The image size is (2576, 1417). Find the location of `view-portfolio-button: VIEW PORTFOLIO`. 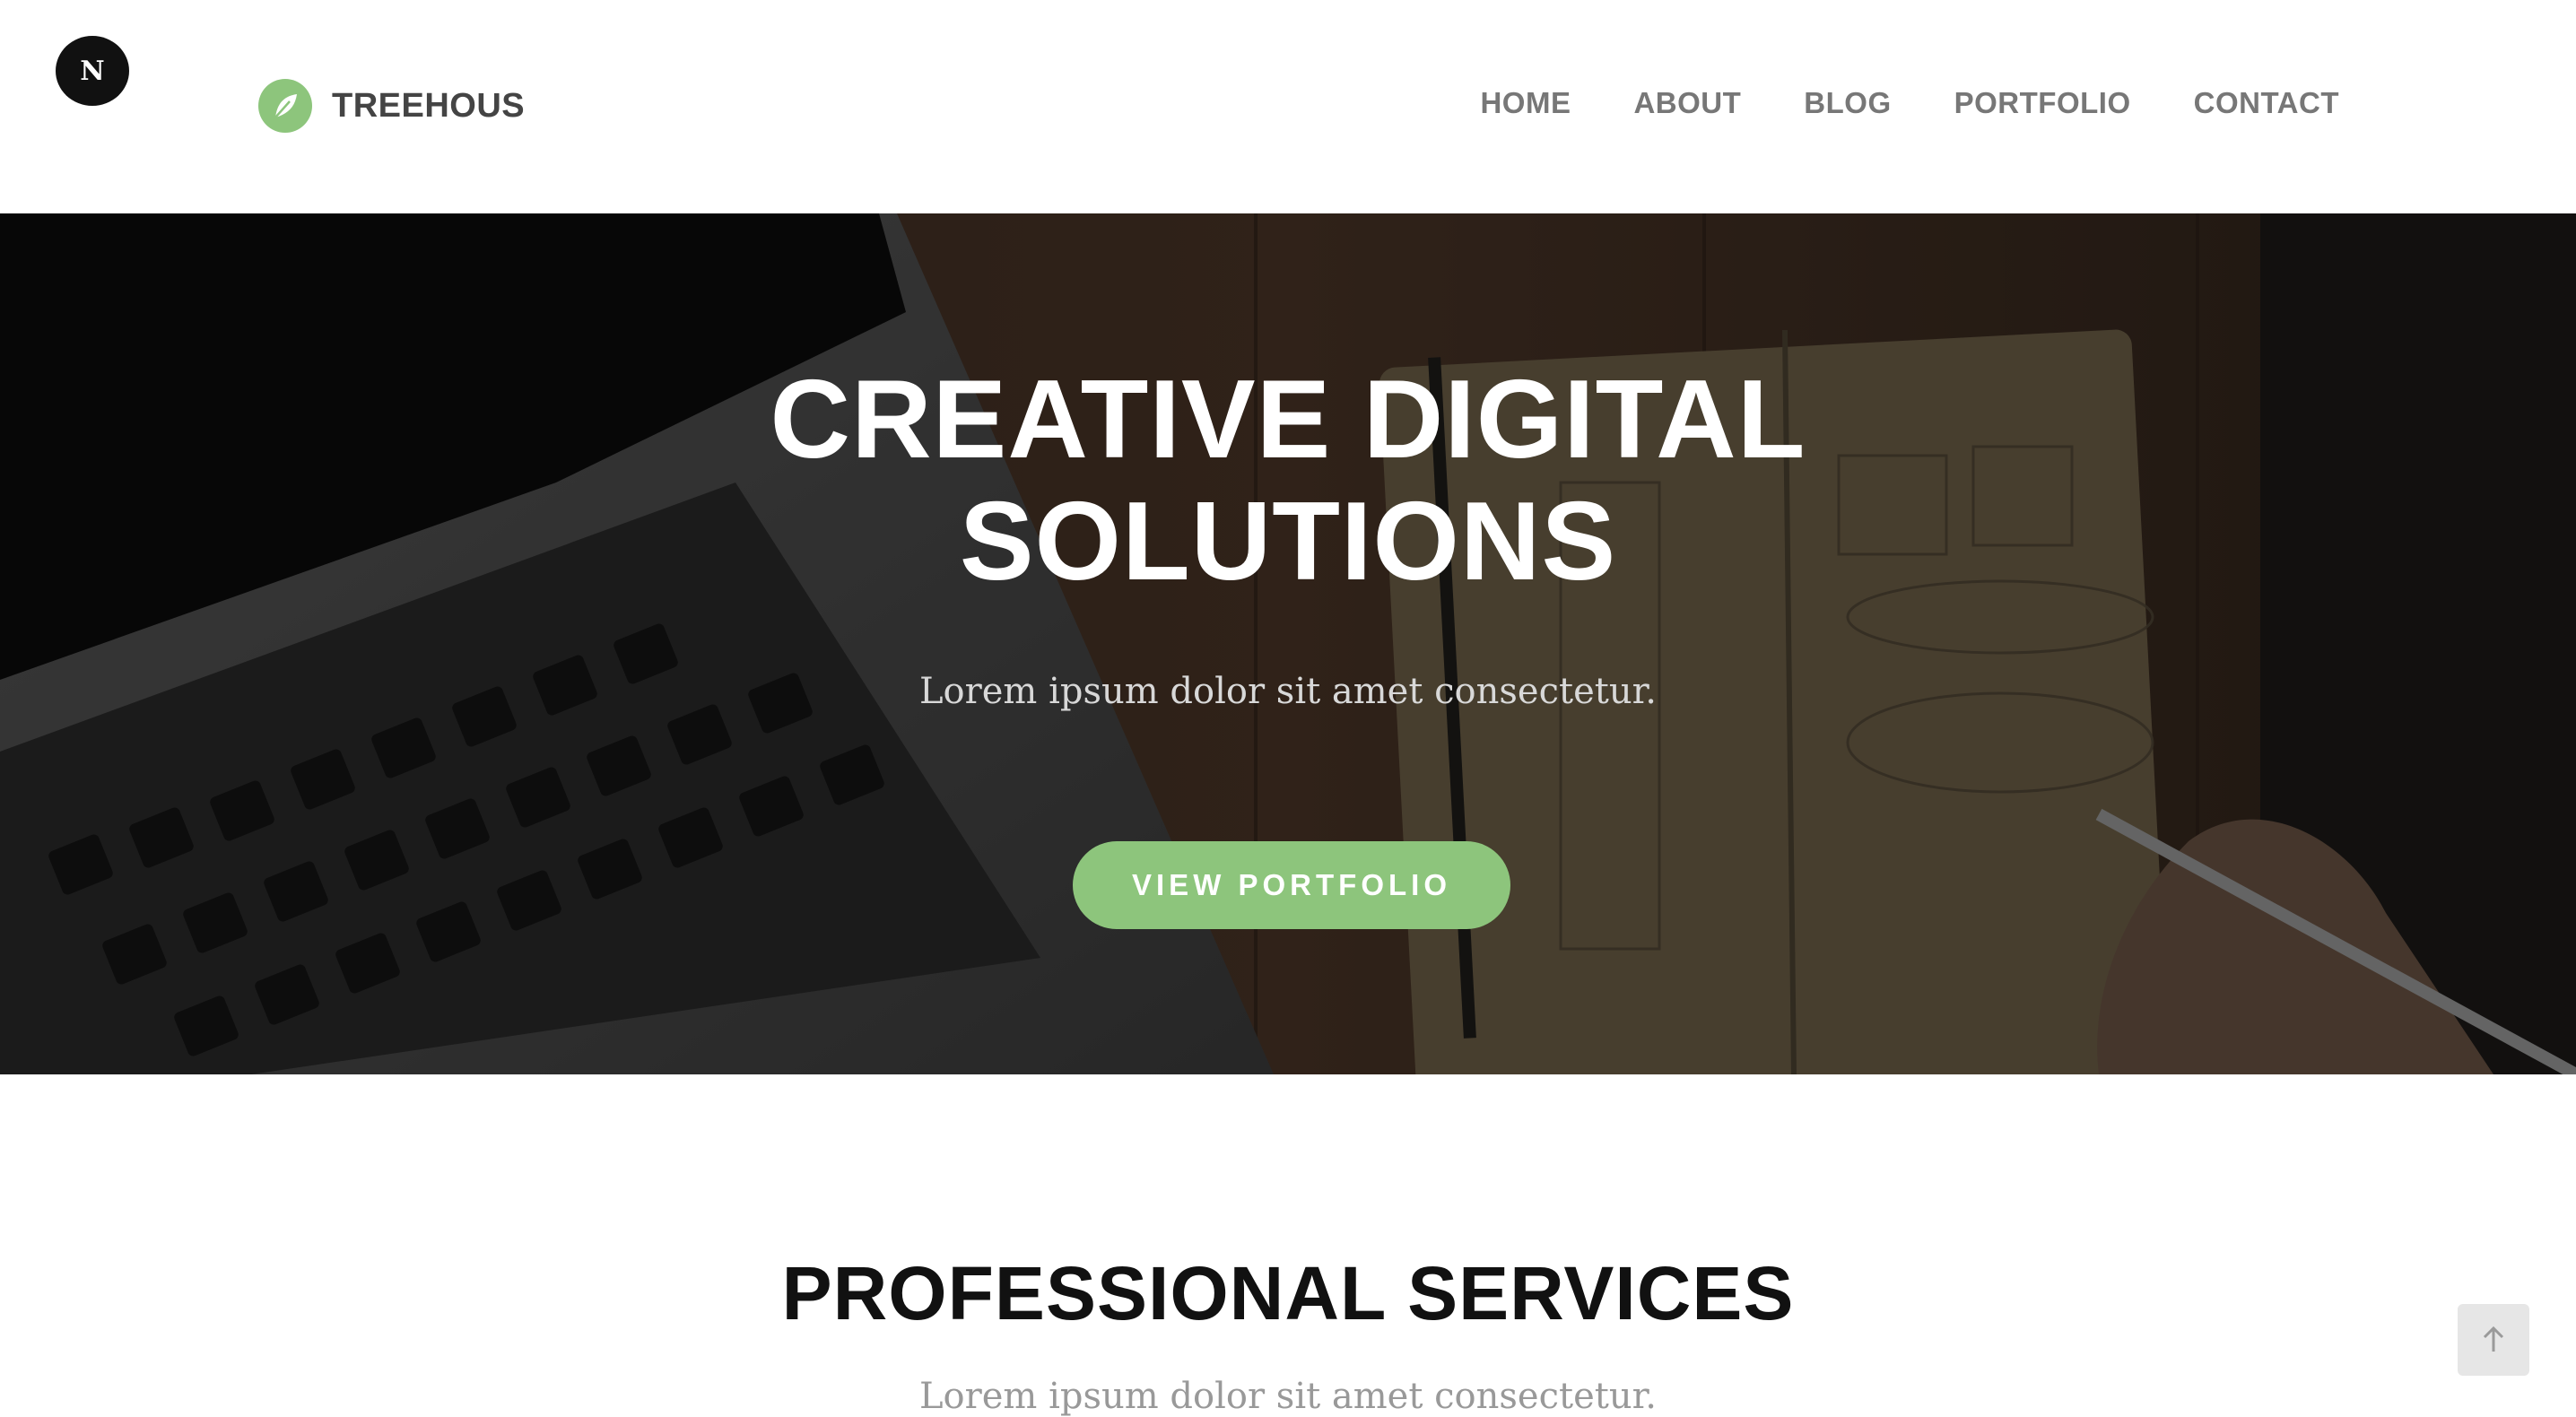

view-portfolio-button: VIEW PORTFOLIO is located at coordinates (1291, 885).